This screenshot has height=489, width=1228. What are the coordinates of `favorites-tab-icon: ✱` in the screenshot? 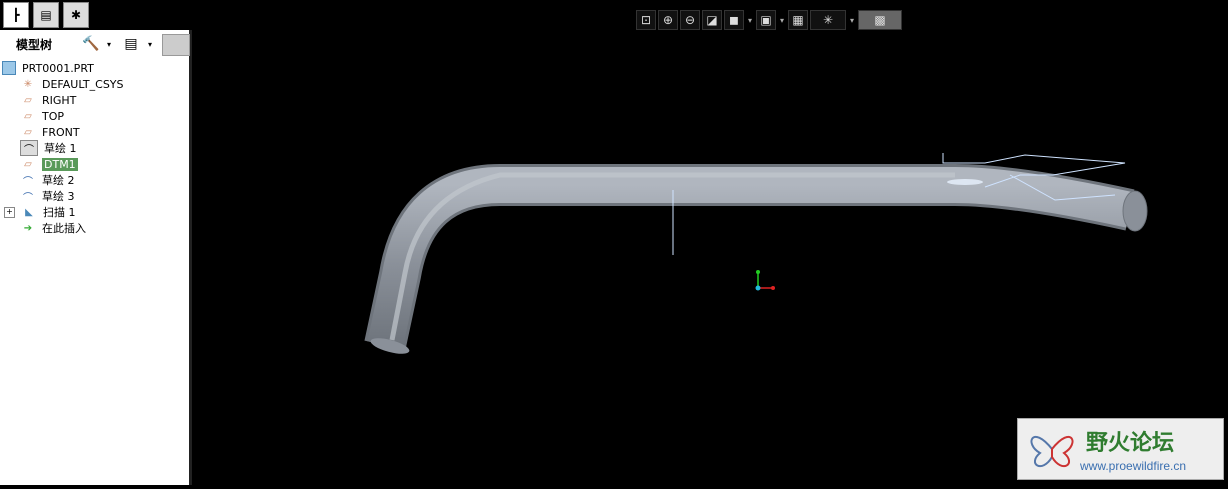 It's located at (76, 15).